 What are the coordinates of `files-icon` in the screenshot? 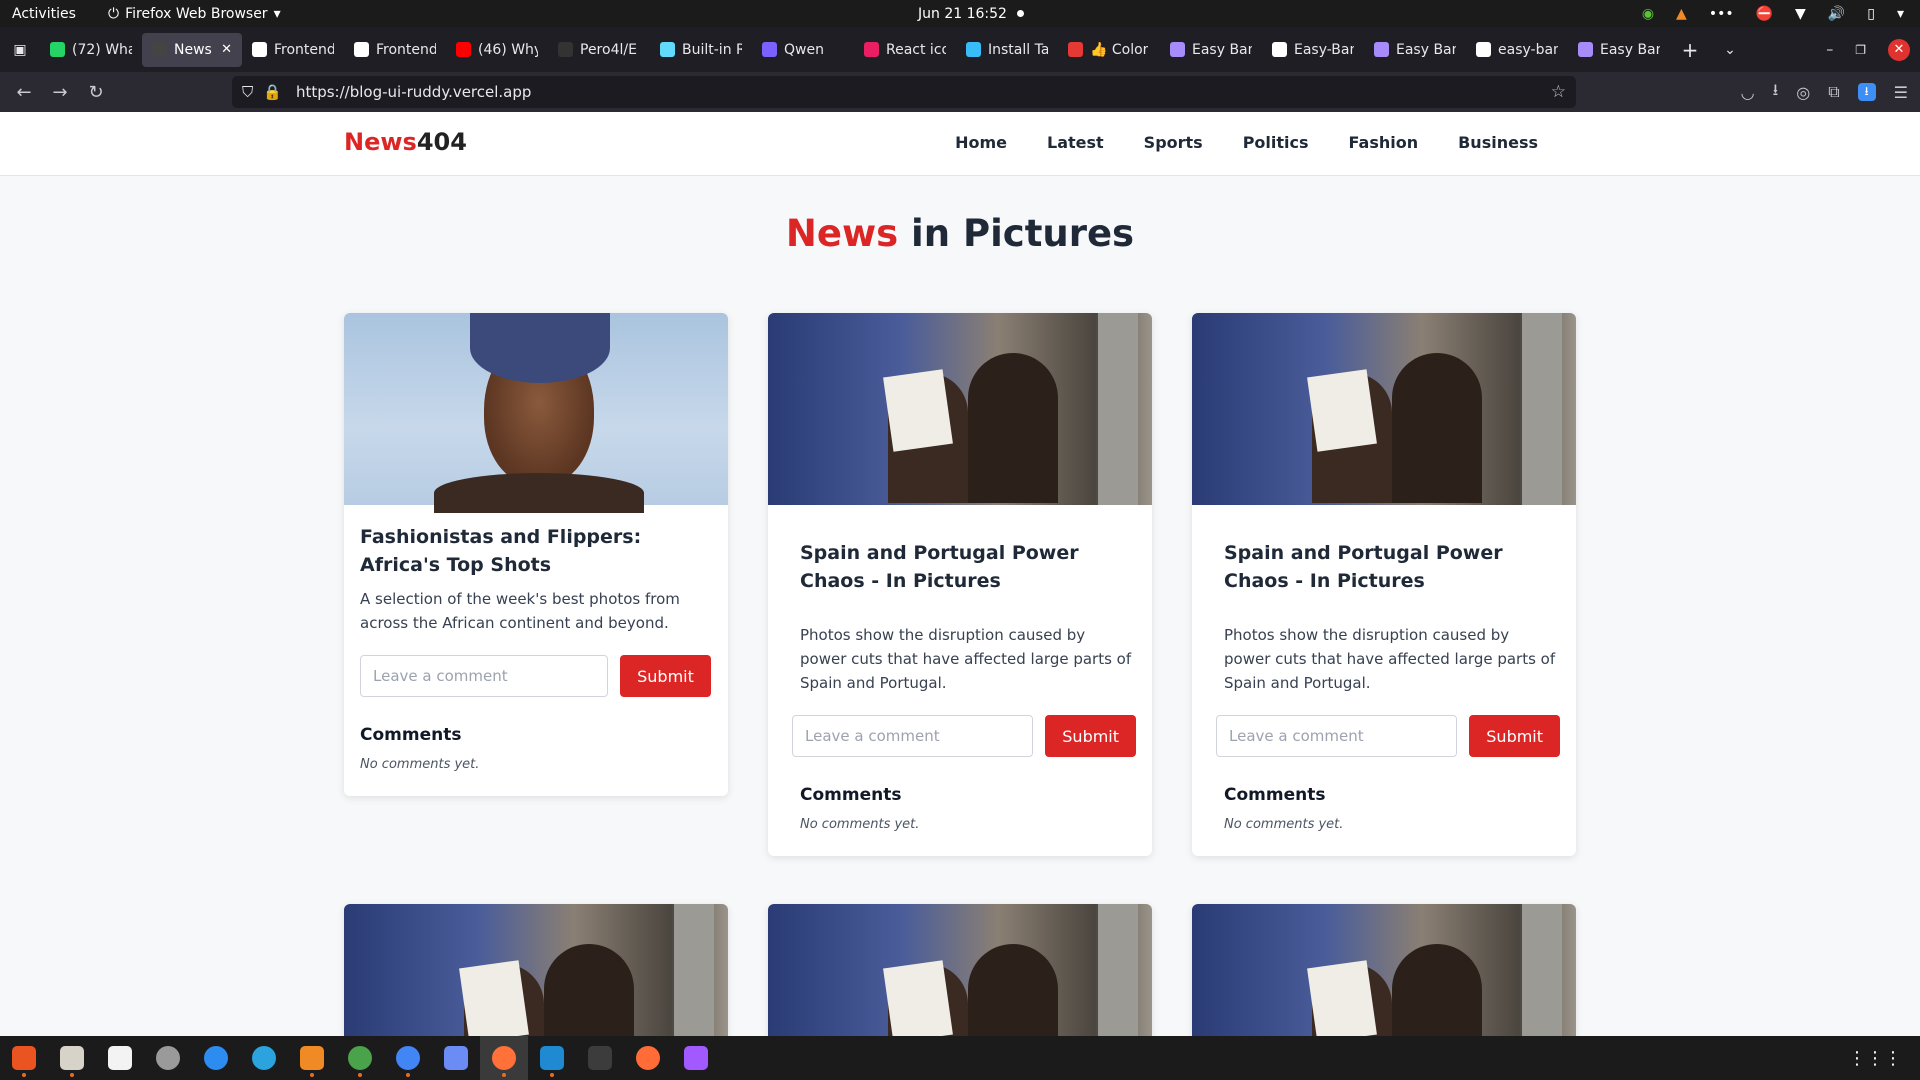 It's located at (72, 1058).